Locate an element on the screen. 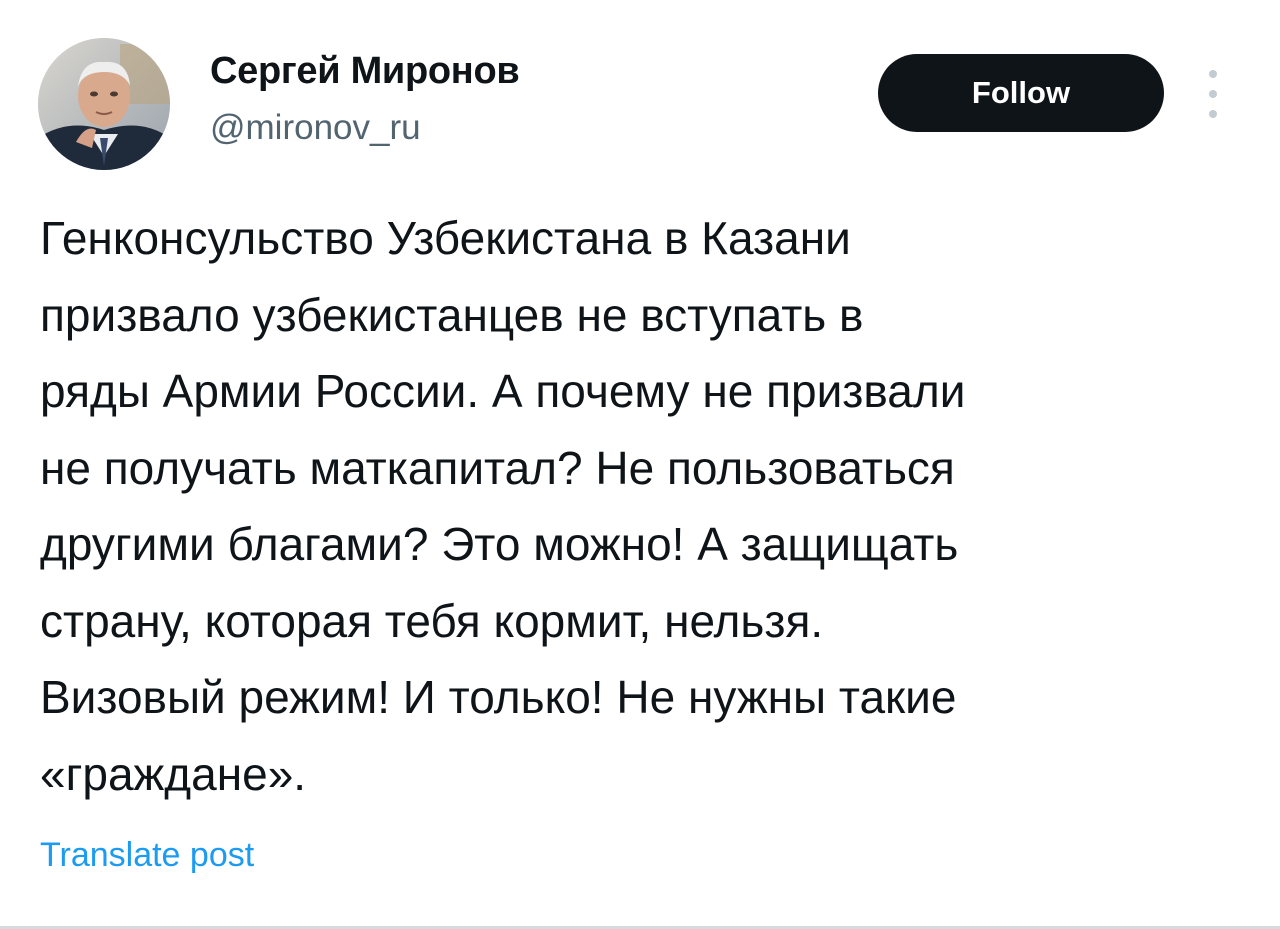 The image size is (1280, 929). tweet-text-line: другими благами? Это можно! А защищать is located at coordinates (499, 544).